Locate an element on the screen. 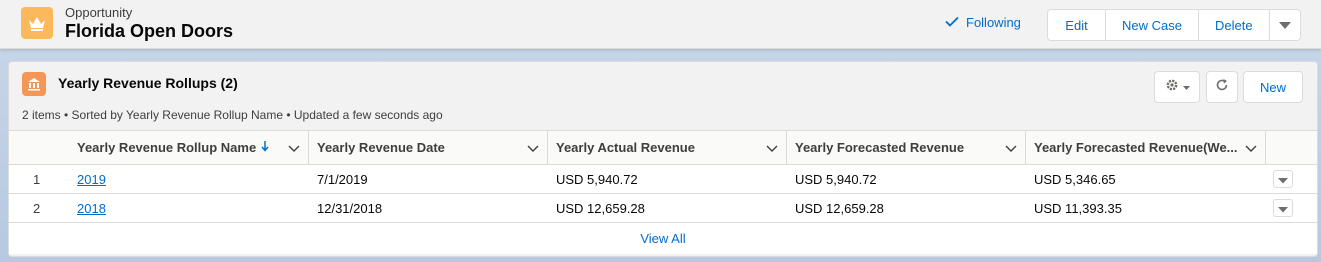  refresh-icon is located at coordinates (1222, 87).